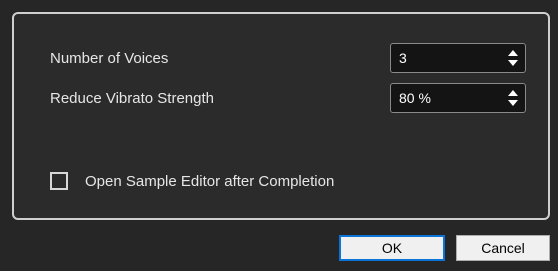  I want to click on voices-value: 3, so click(403, 58).